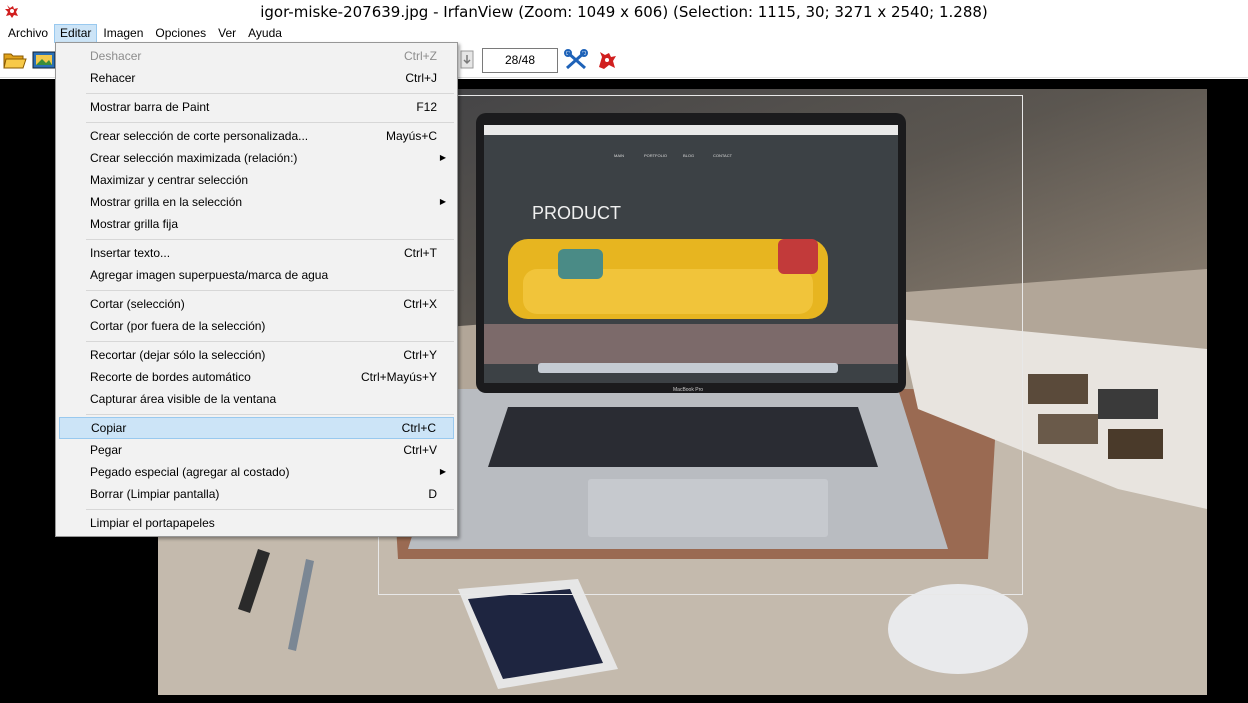 This screenshot has height=703, width=1248. What do you see at coordinates (256, 158) in the screenshot?
I see `menu-item-crear-seleccion-maximizada: Crear selección maximizada (relación:) ▶` at bounding box center [256, 158].